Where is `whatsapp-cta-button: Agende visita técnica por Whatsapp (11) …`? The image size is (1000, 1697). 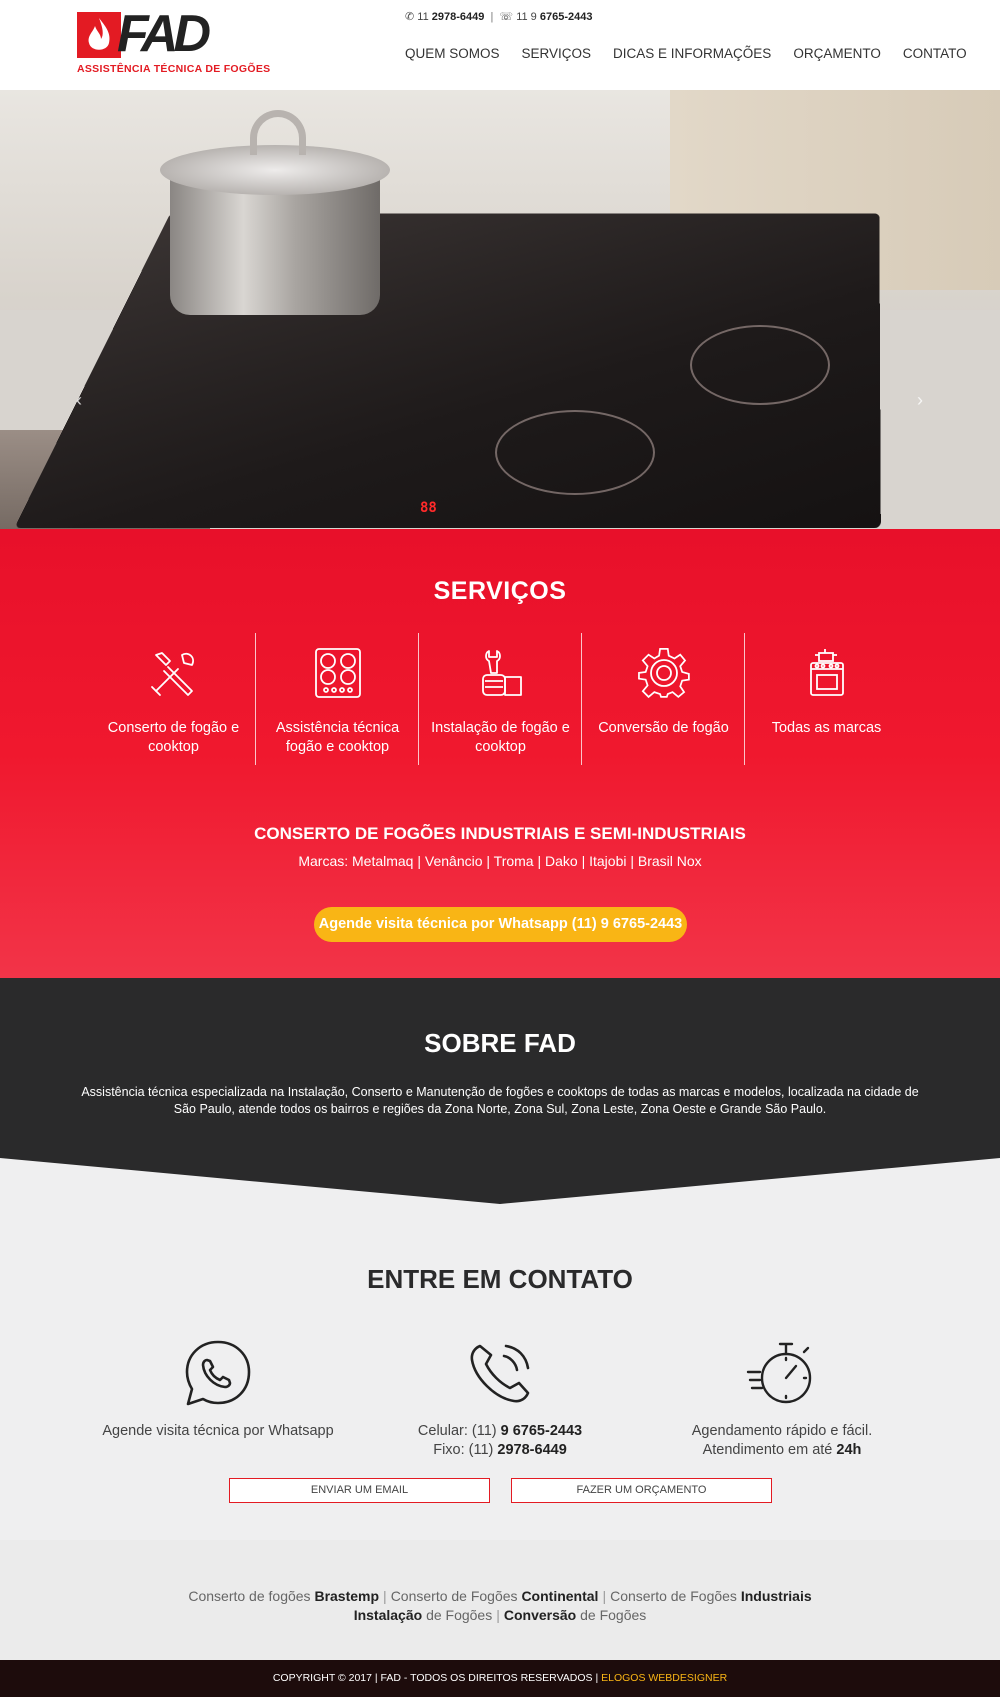
whatsapp-cta-button: Agende visita técnica por Whatsapp (11) … is located at coordinates (500, 924).